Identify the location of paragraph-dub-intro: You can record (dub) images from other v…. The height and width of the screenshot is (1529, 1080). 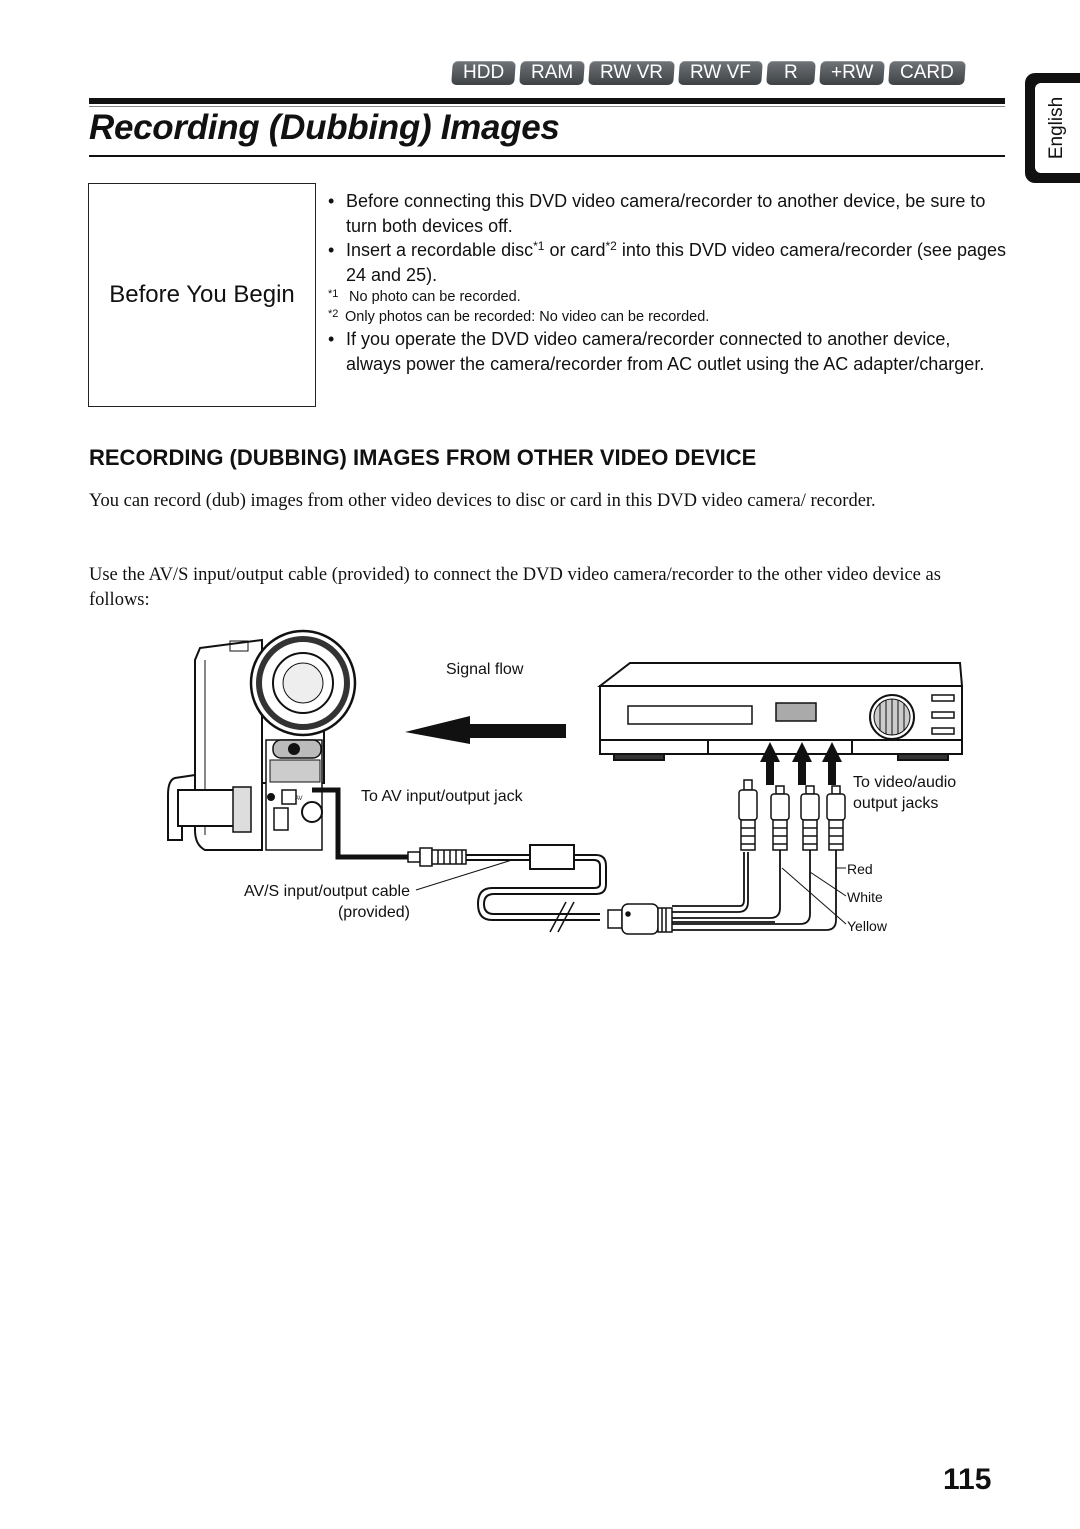
(482, 501).